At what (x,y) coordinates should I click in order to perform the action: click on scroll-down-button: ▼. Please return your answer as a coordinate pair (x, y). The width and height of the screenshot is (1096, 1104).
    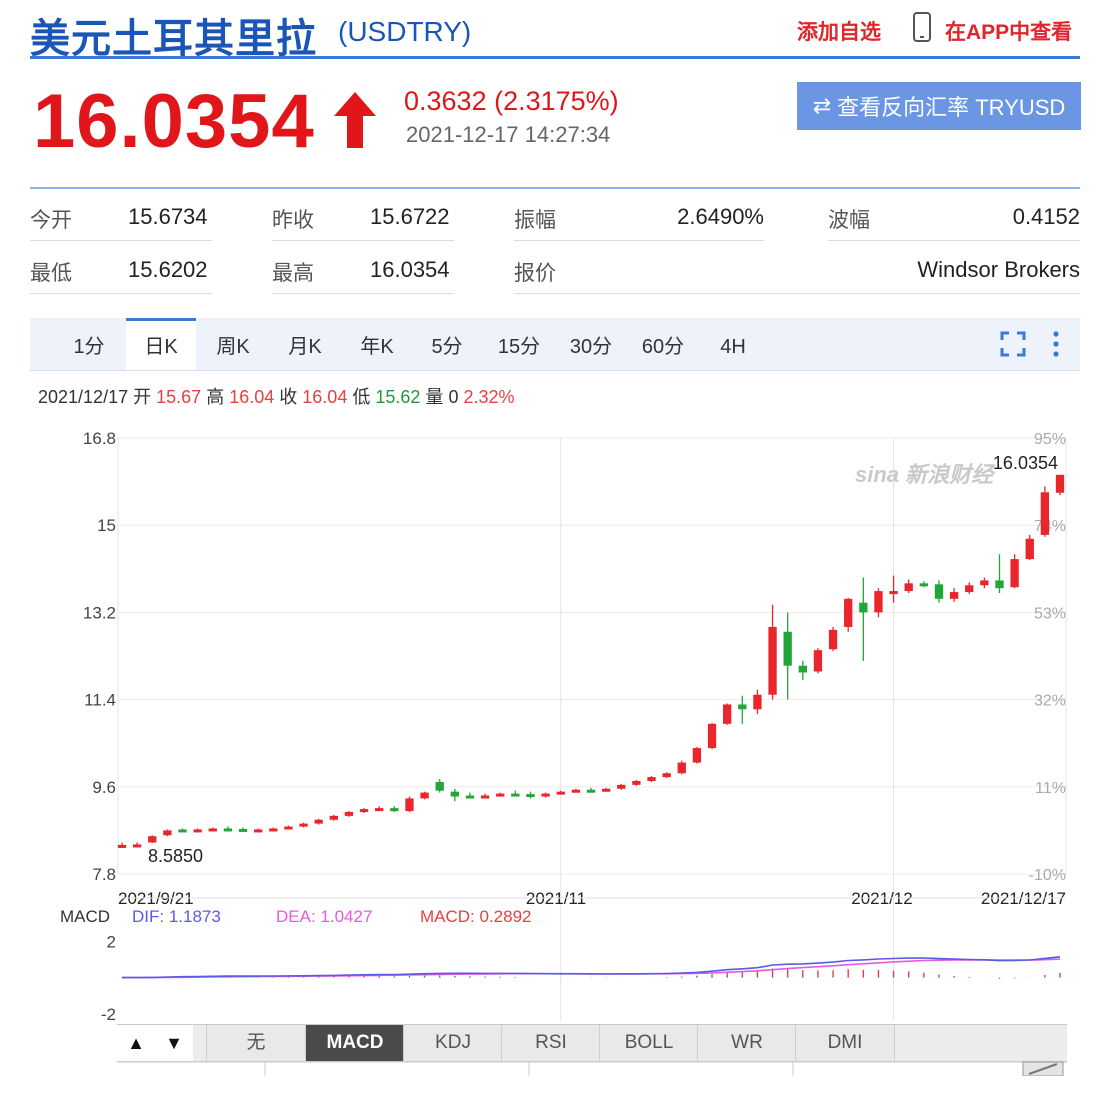
    Looking at the image, I should click on (174, 1043).